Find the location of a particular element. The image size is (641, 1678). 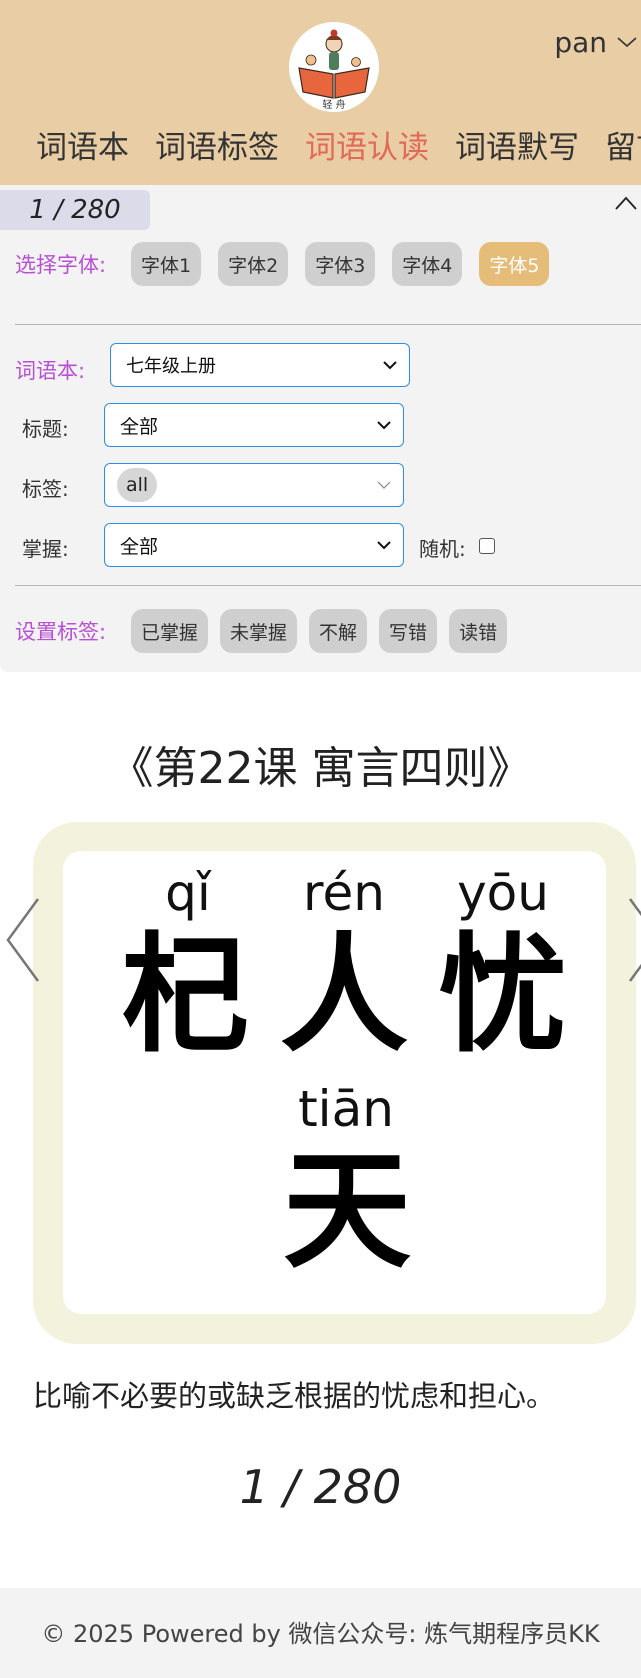

page-counter: 1 / 280 is located at coordinates (320, 1487).